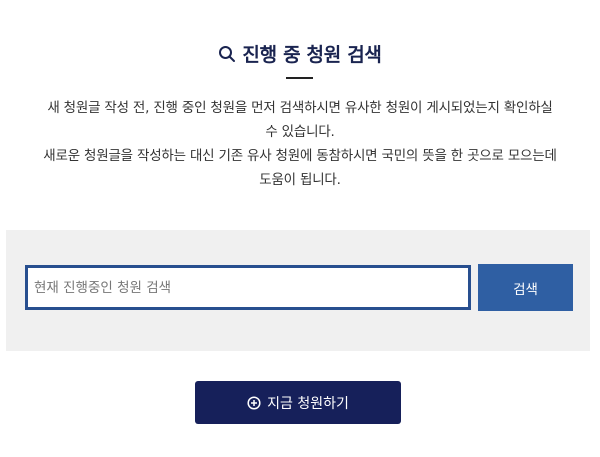 The width and height of the screenshot is (600, 457). Describe the element at coordinates (300, 132) in the screenshot. I see `description-line: 수 있습니다.` at that location.